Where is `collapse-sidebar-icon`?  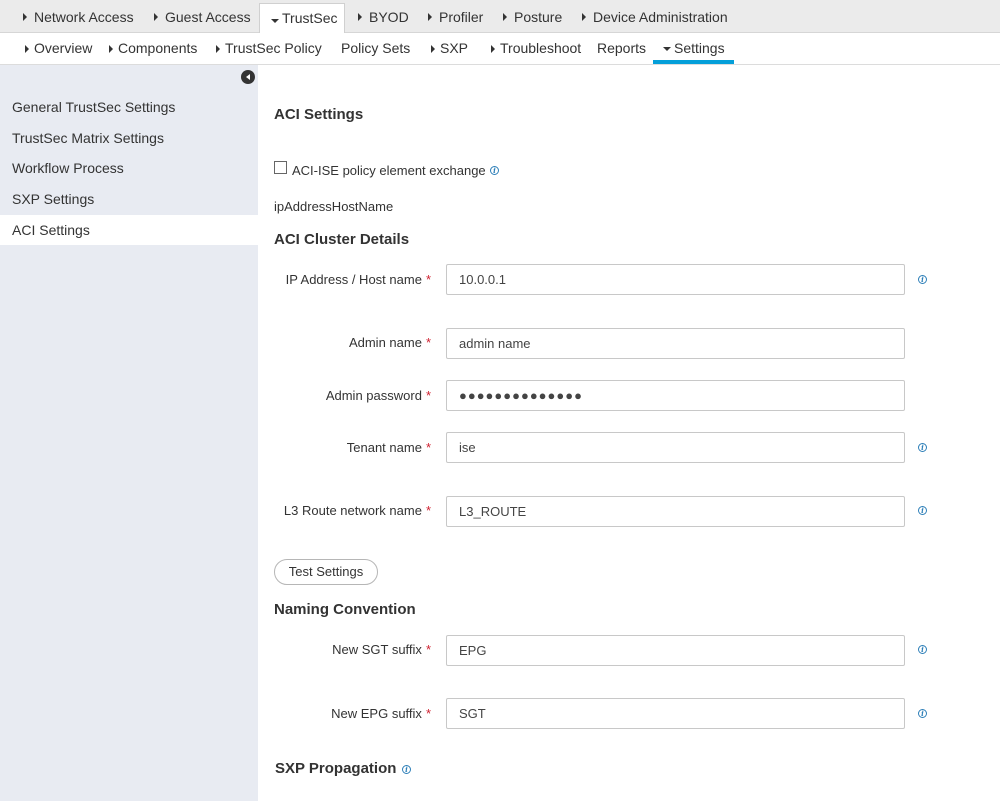 collapse-sidebar-icon is located at coordinates (248, 77).